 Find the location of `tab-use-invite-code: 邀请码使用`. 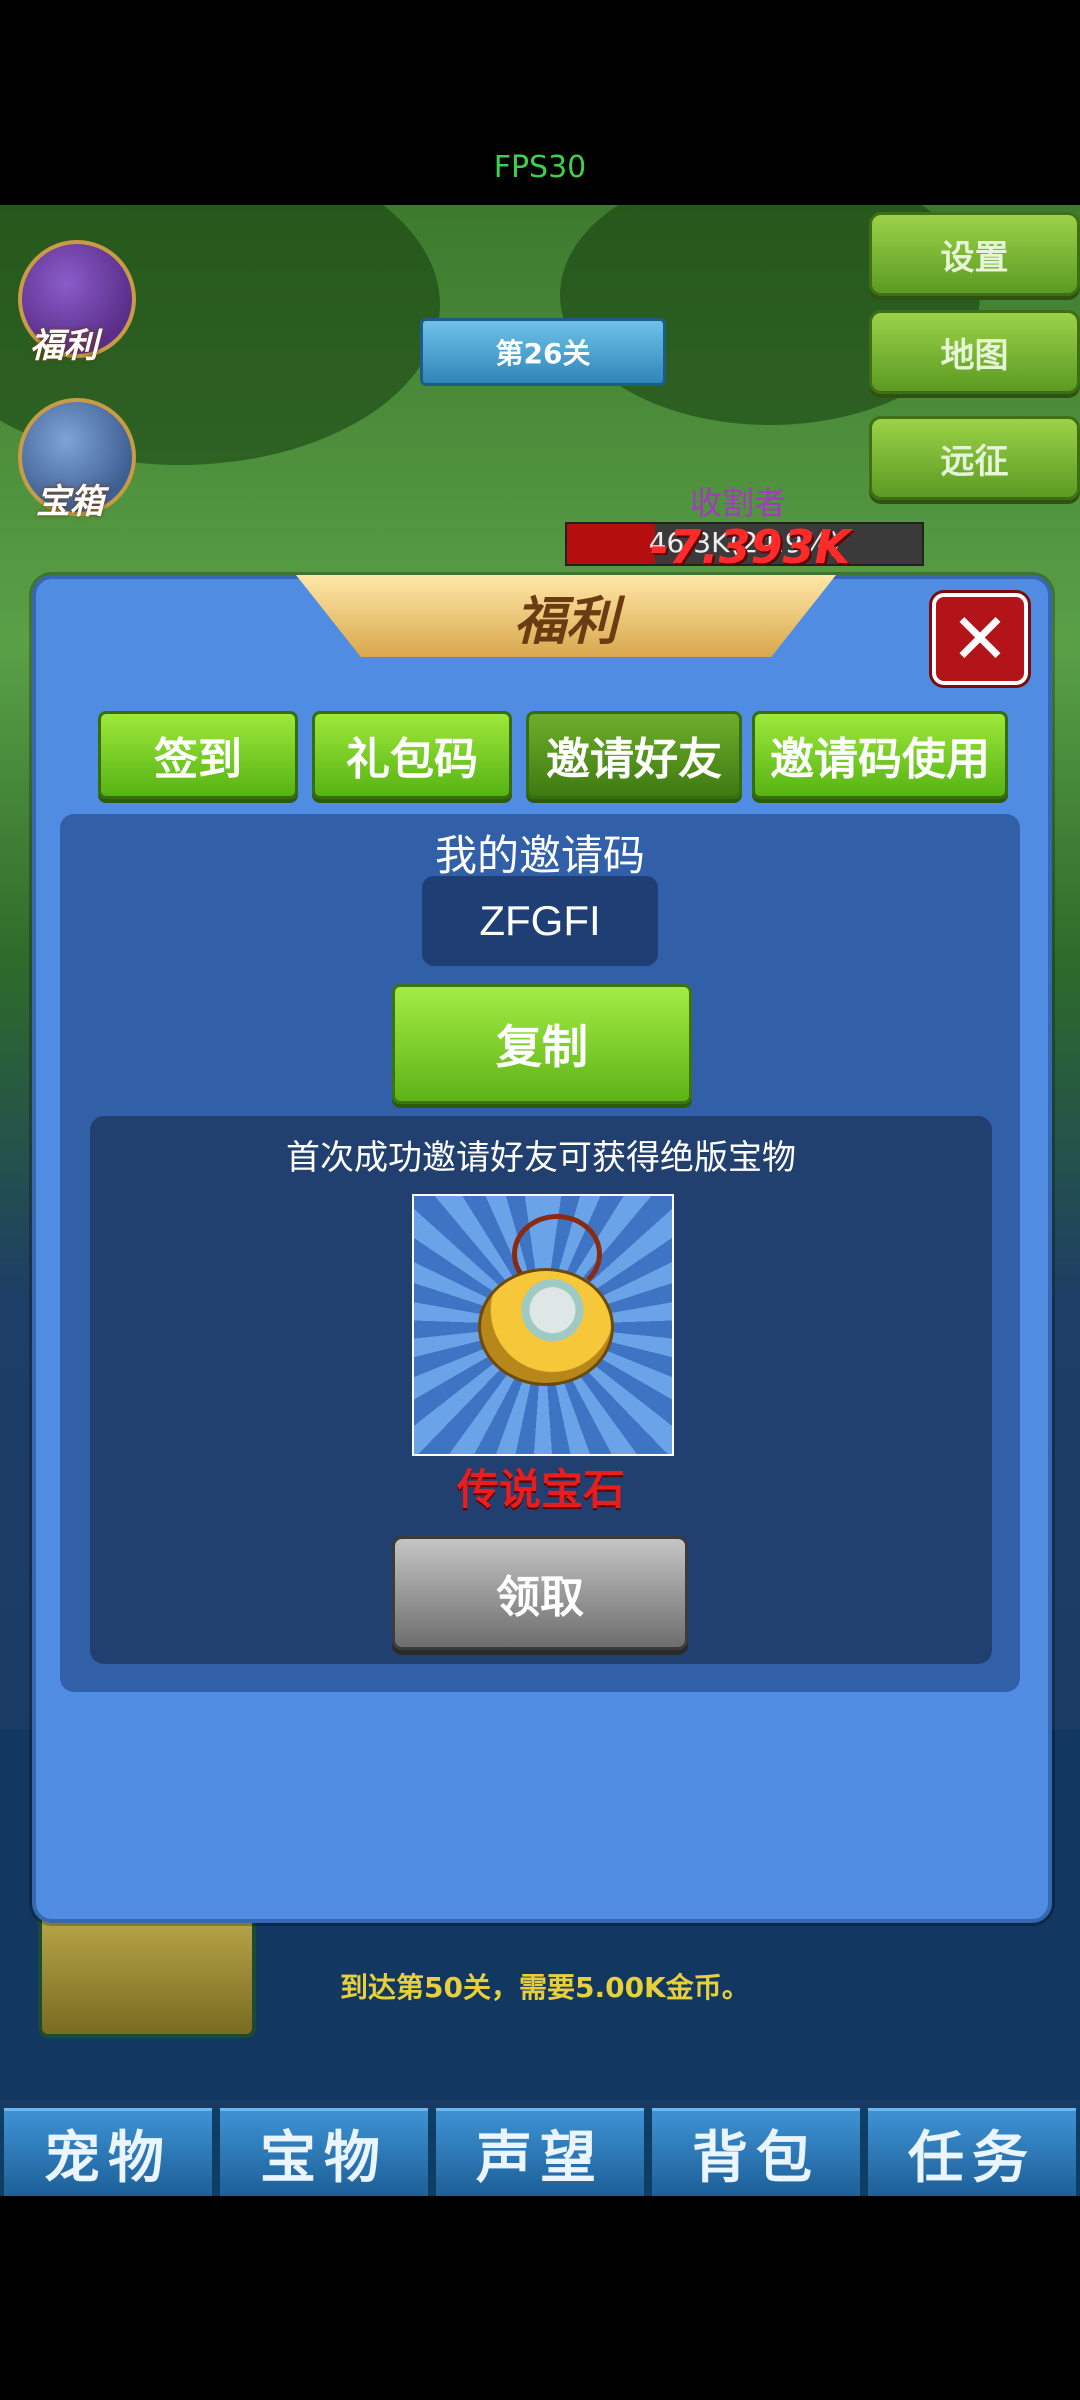

tab-use-invite-code: 邀请码使用 is located at coordinates (880, 755).